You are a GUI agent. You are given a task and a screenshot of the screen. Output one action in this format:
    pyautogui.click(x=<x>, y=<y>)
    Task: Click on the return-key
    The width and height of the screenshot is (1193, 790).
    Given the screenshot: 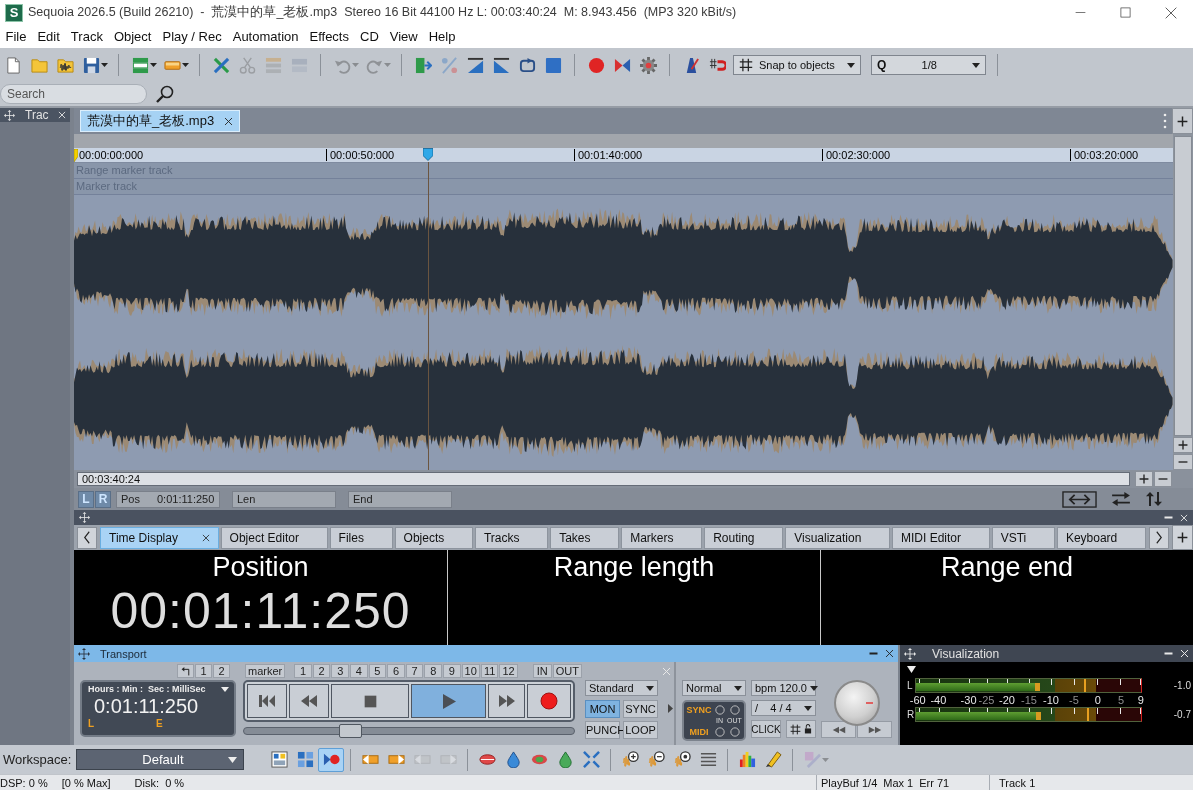 What is the action you would take?
    pyautogui.click(x=185, y=671)
    